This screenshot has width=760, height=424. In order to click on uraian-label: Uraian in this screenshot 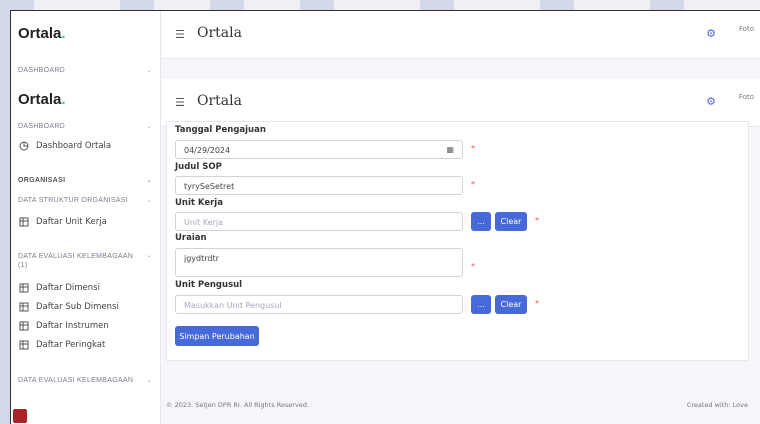, I will do `click(191, 238)`.